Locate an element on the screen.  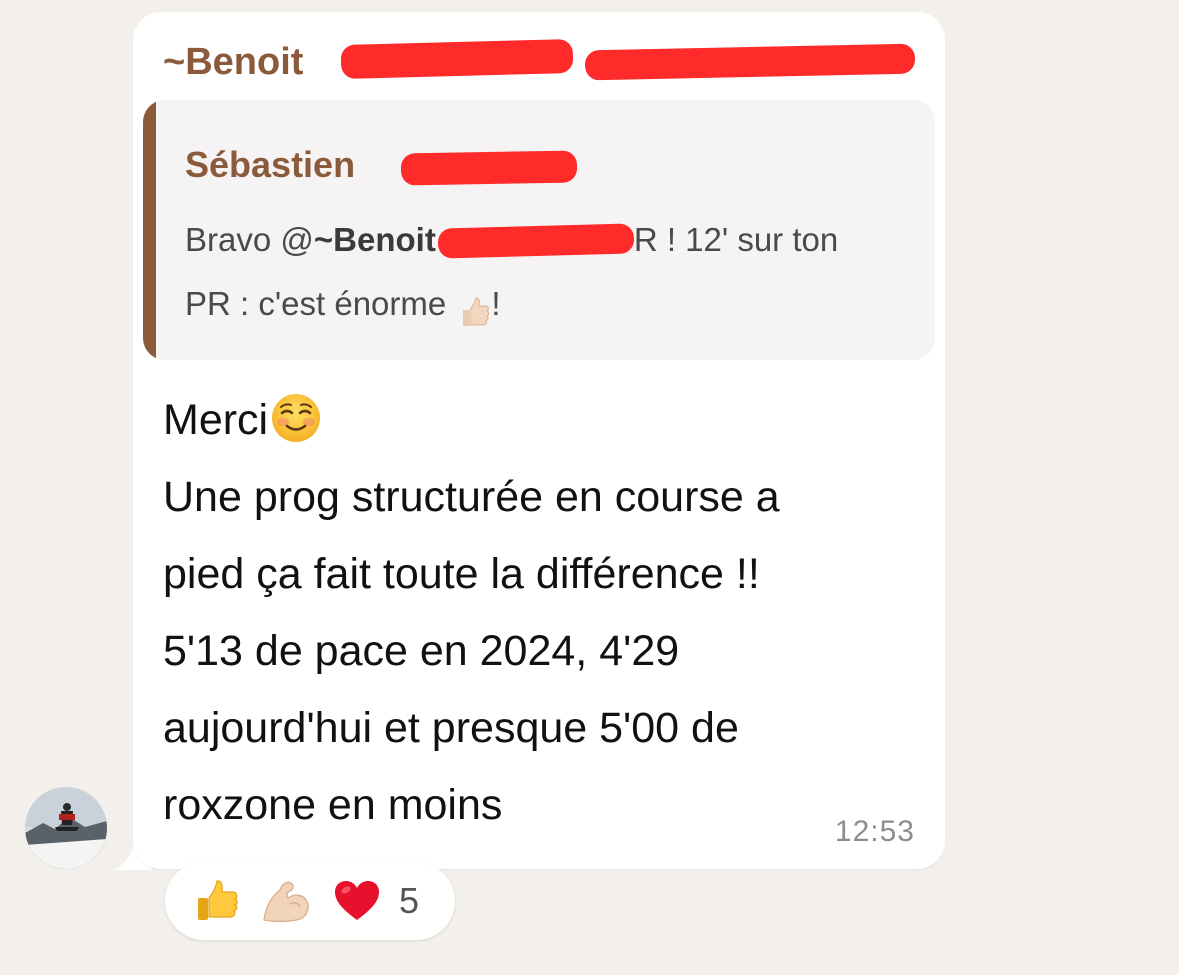
quoted-author: Sébastien is located at coordinates (270, 164).